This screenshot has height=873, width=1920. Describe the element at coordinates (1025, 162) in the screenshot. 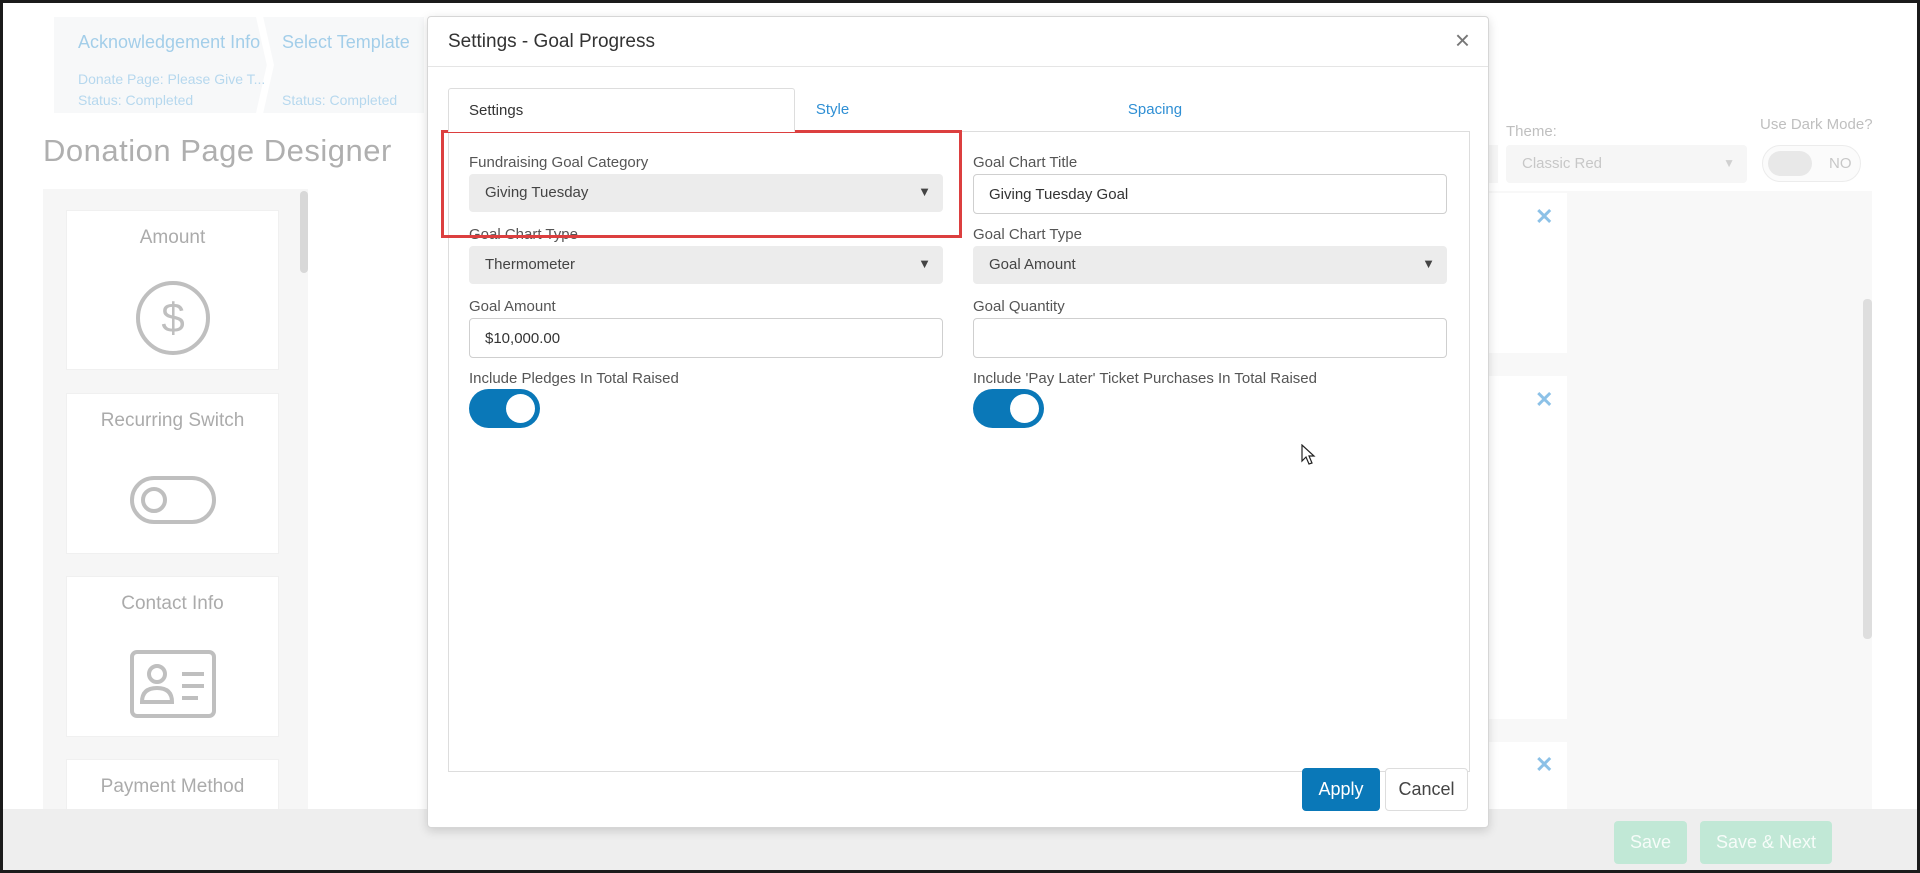

I see `goal-chart-title-label: Goal Chart Title` at that location.